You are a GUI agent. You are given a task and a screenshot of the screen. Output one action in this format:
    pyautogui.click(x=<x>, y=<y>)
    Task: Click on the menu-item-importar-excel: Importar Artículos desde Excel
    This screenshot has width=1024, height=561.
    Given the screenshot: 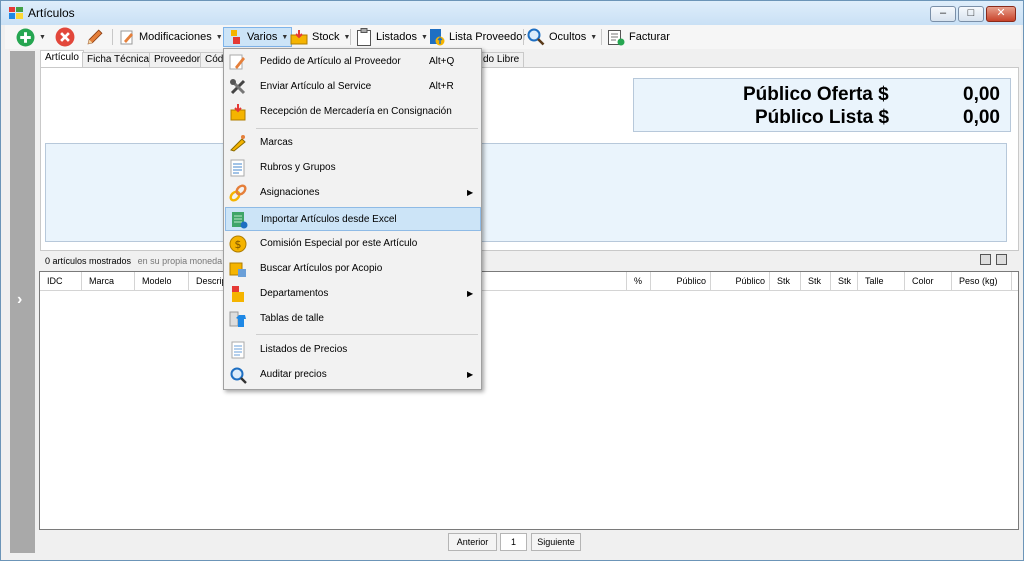 What is the action you would take?
    pyautogui.click(x=353, y=219)
    